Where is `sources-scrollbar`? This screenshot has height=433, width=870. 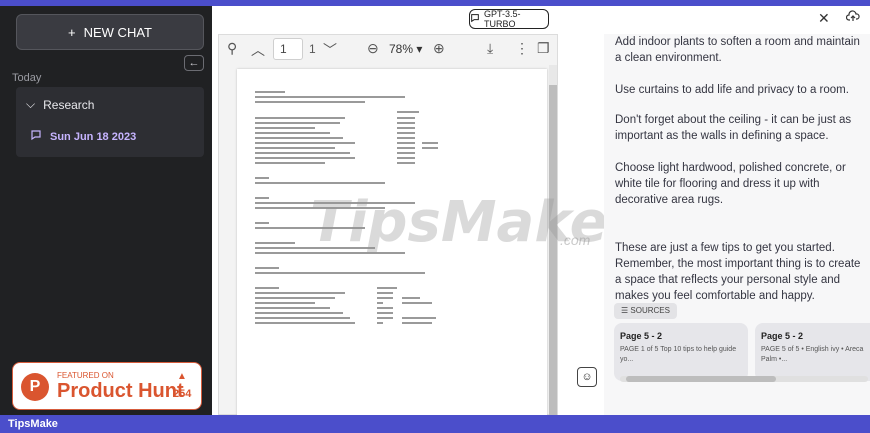 sources-scrollbar is located at coordinates (744, 379).